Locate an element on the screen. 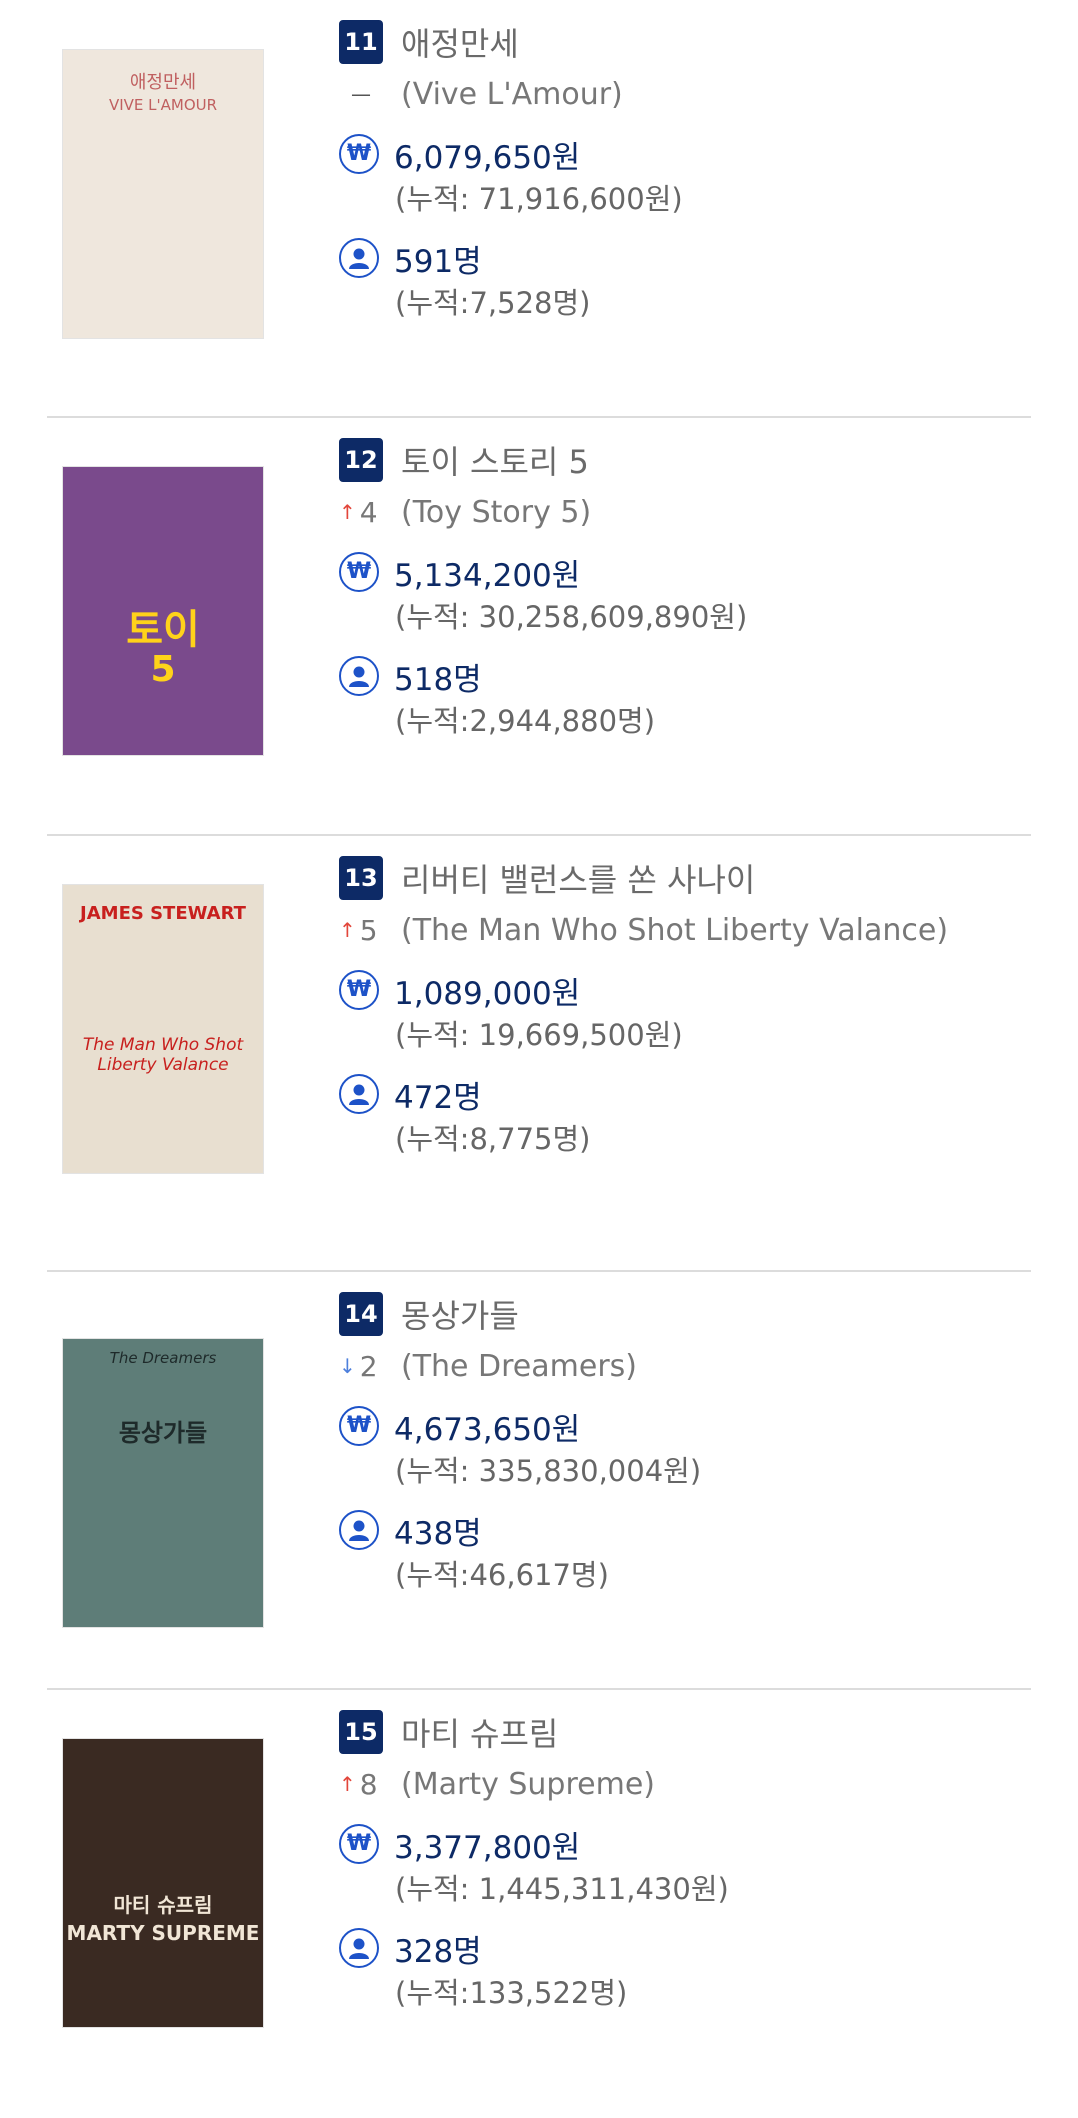 The width and height of the screenshot is (1078, 2118). revenue-cumulative: (누적: 71,916,600원) is located at coordinates (539, 199).